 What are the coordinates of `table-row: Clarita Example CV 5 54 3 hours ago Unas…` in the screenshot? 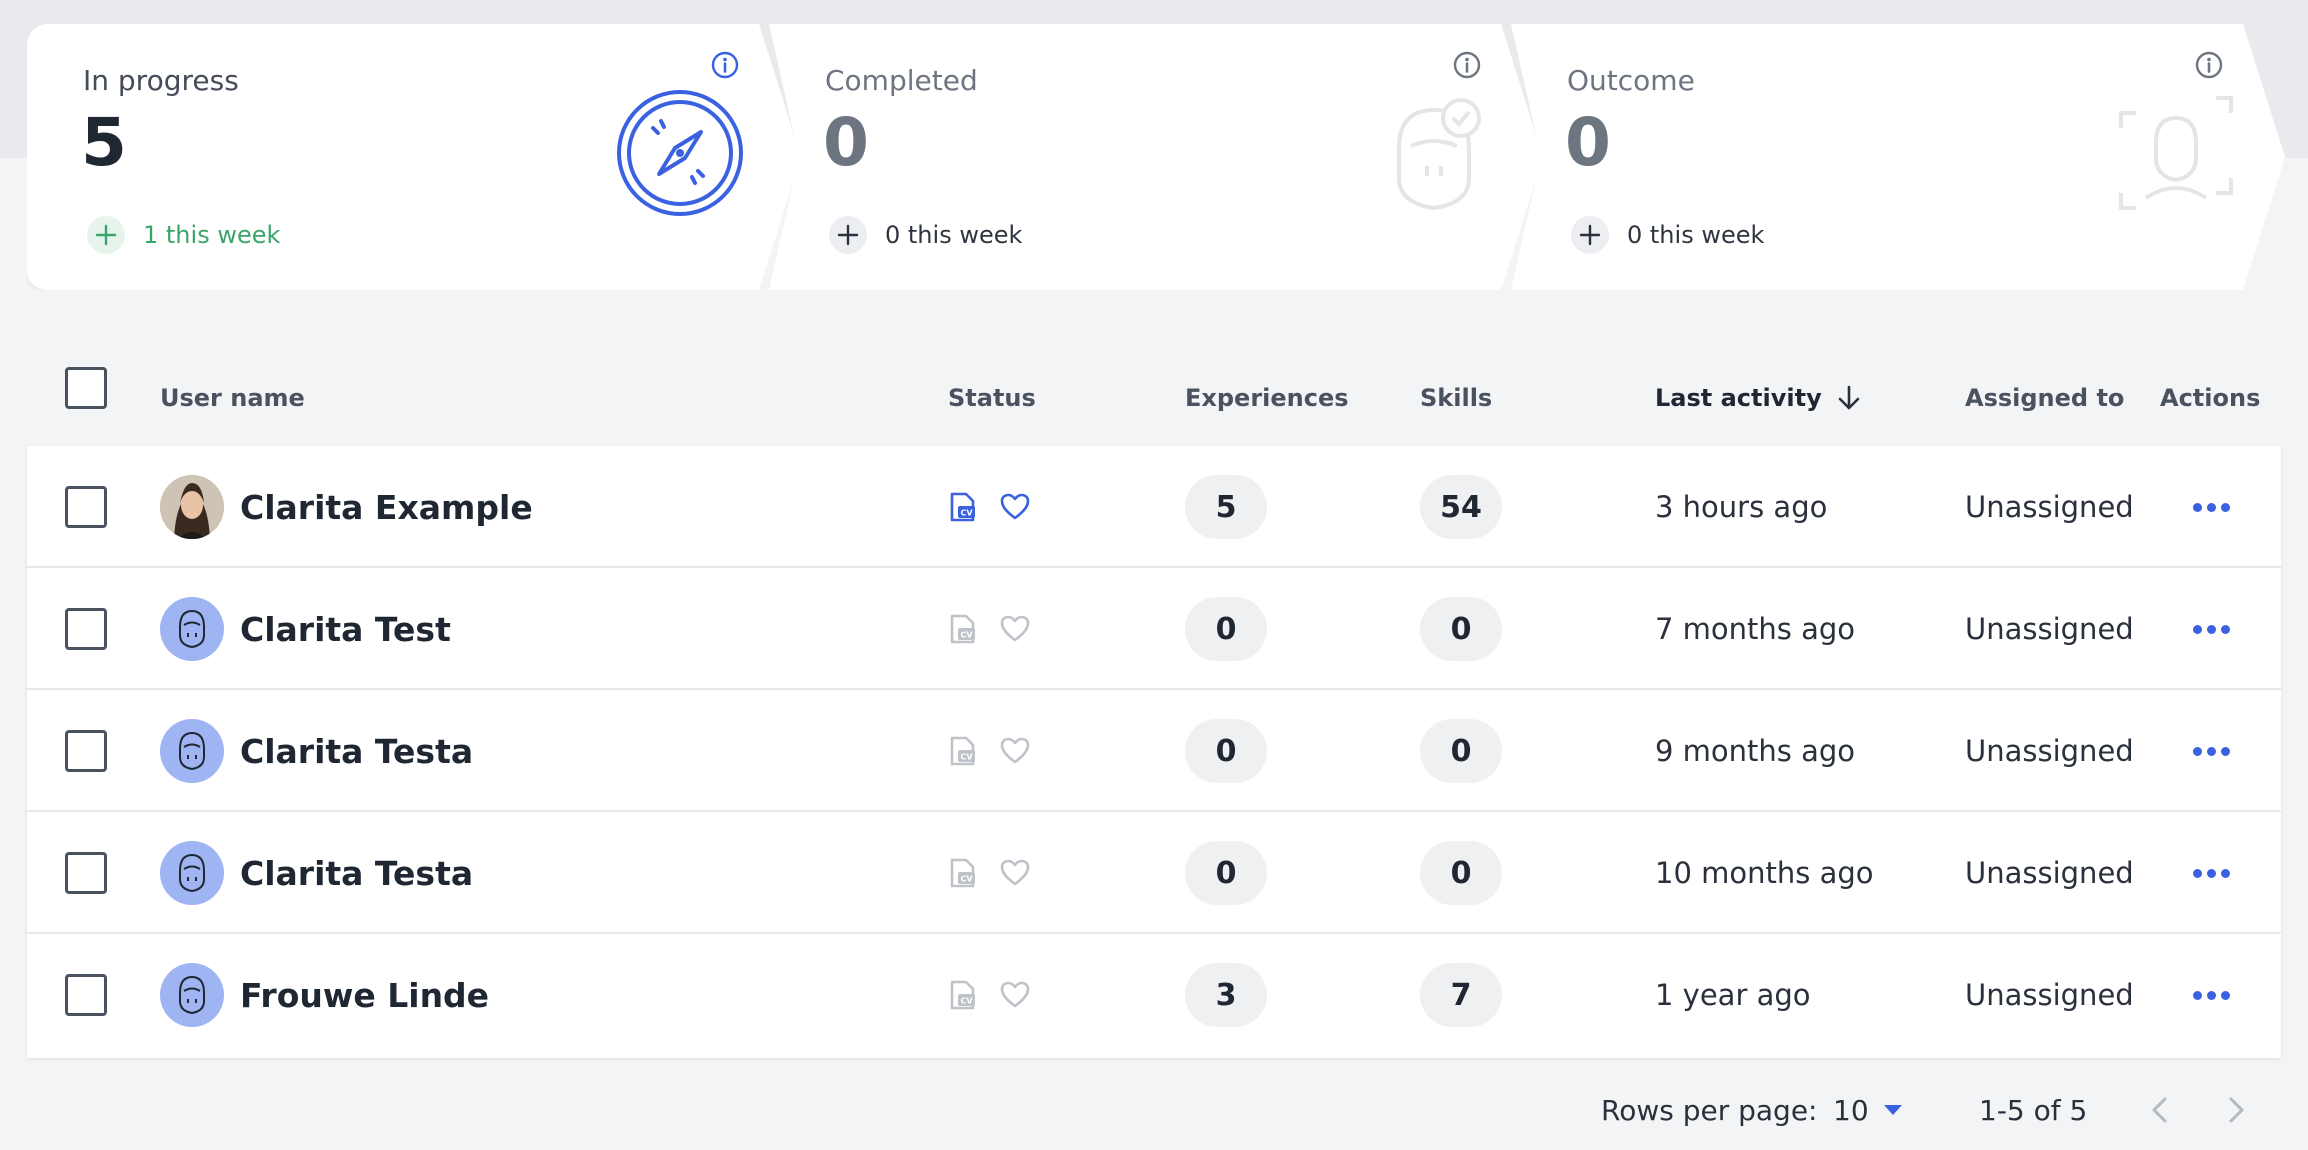 It's located at (1154, 507).